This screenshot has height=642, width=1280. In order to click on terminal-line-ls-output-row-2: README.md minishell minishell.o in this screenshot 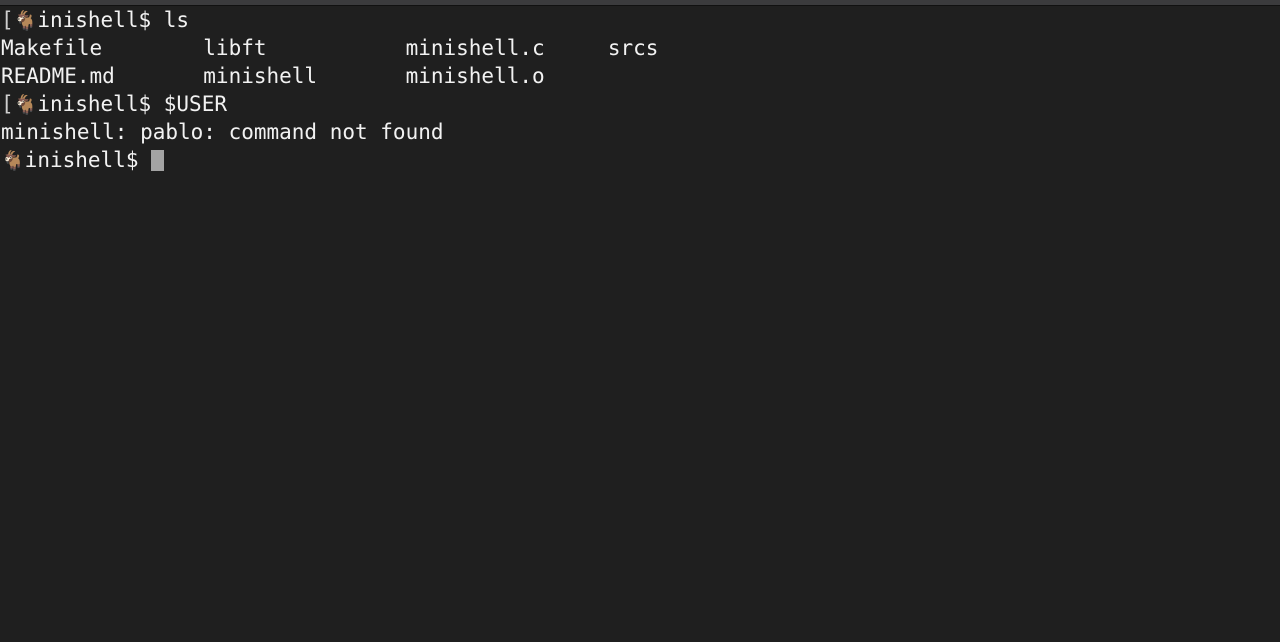, I will do `click(273, 76)`.